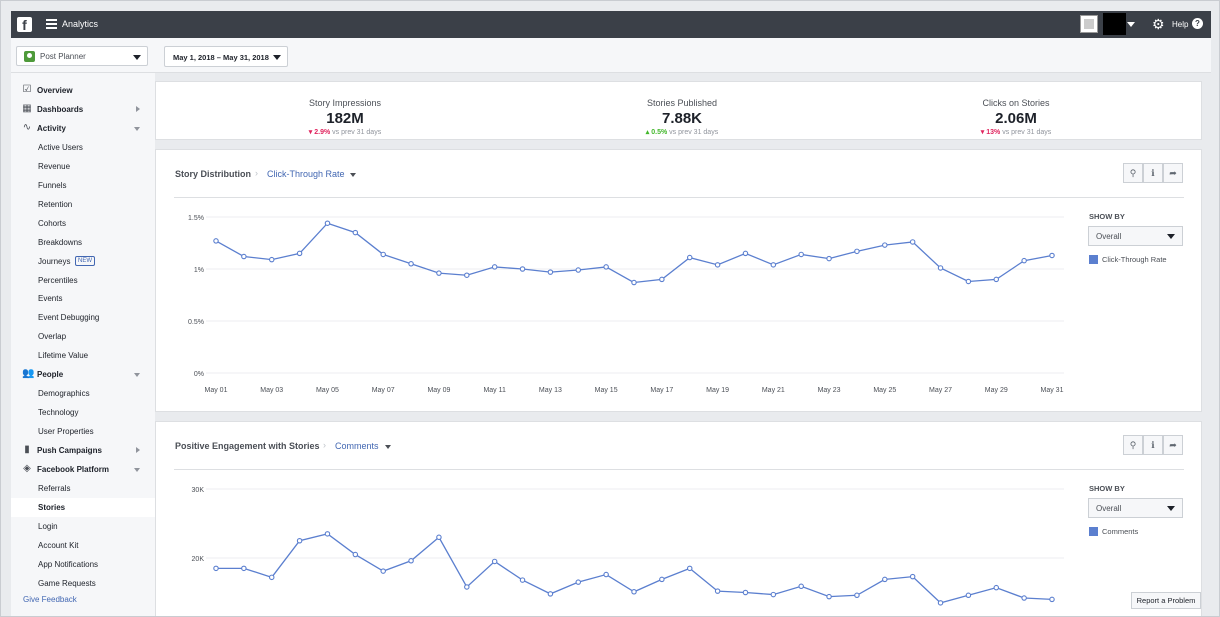 This screenshot has height=617, width=1220. What do you see at coordinates (213, 174) in the screenshot?
I see `card-title: Story Distribution` at bounding box center [213, 174].